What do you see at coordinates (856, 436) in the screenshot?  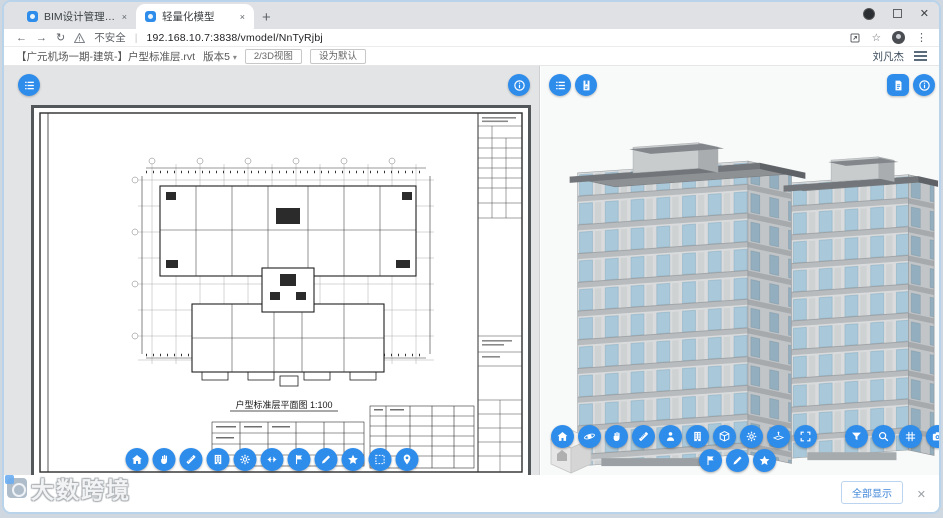 I see `filter-button` at bounding box center [856, 436].